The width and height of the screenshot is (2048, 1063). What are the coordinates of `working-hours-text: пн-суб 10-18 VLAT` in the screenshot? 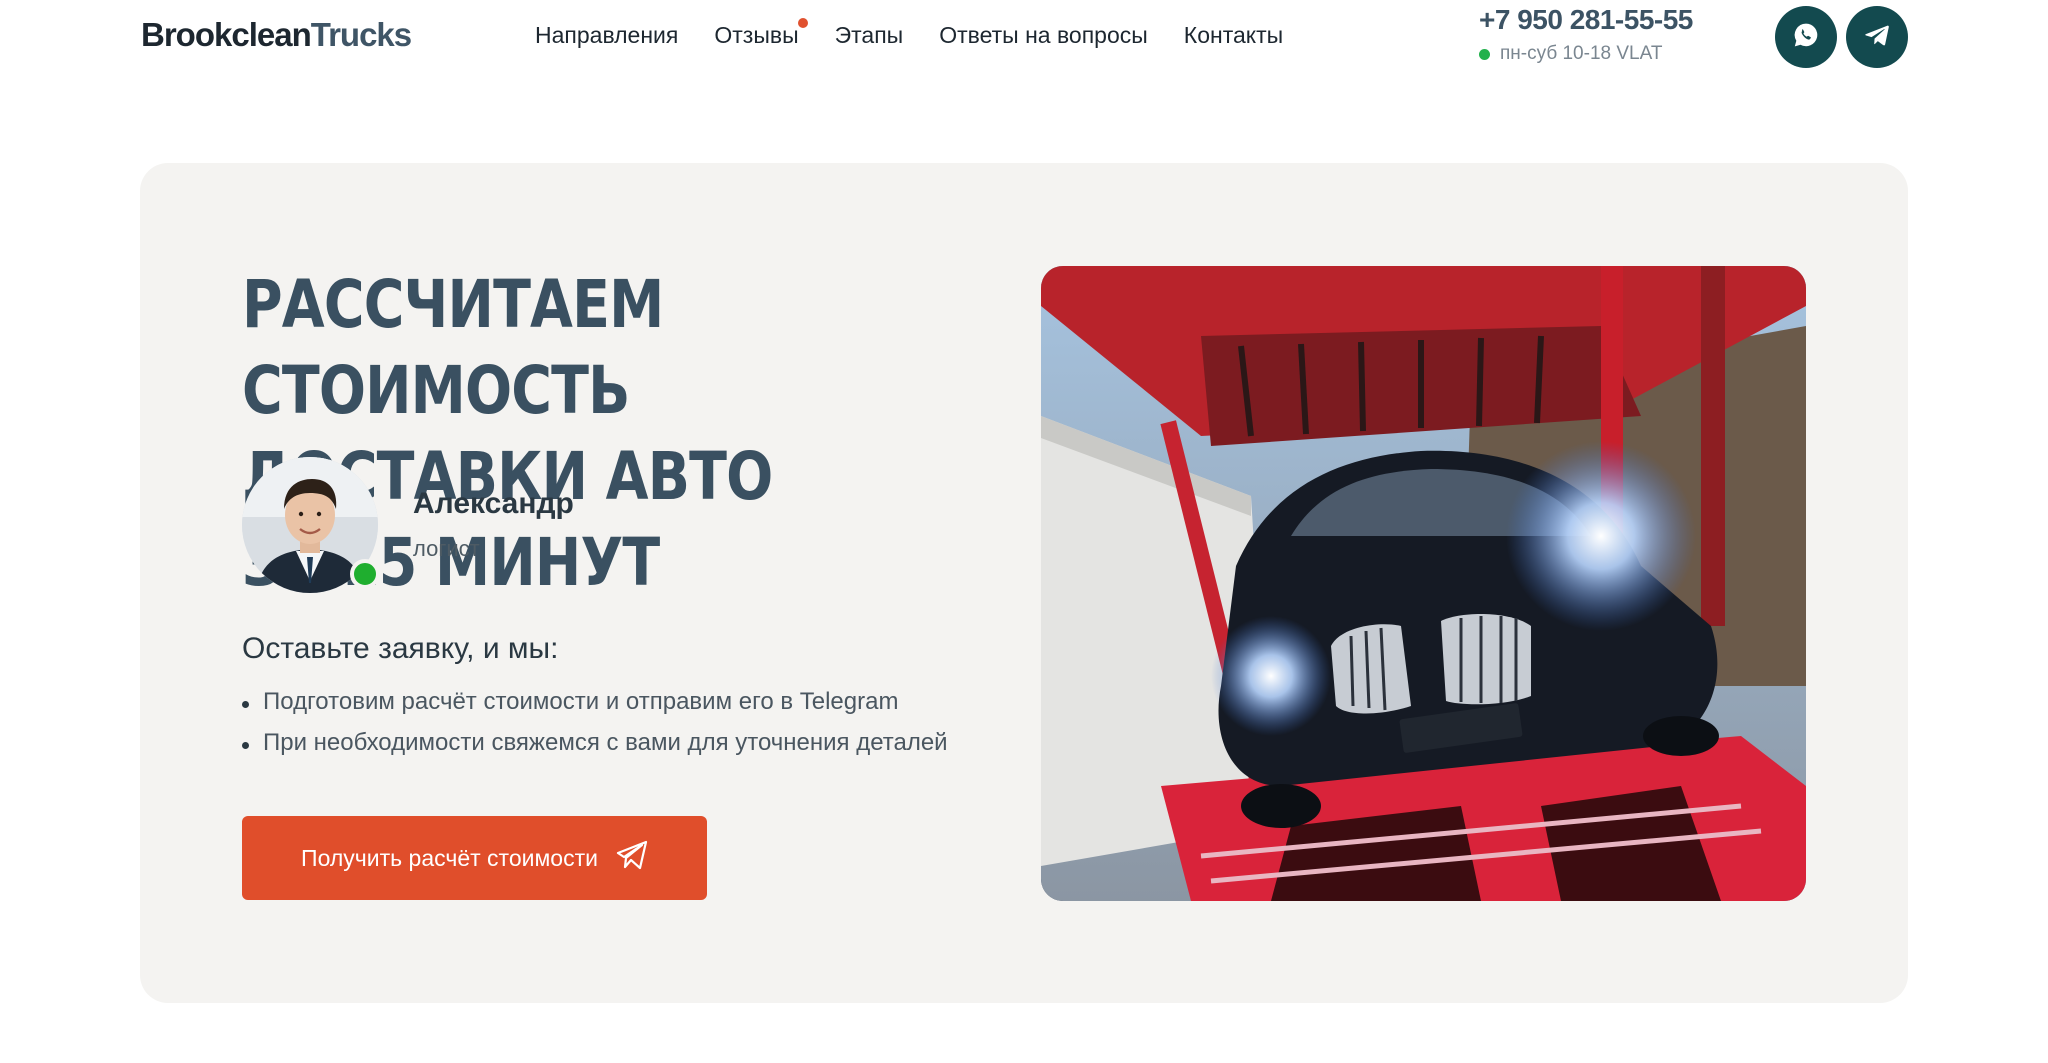 It's located at (1581, 53).